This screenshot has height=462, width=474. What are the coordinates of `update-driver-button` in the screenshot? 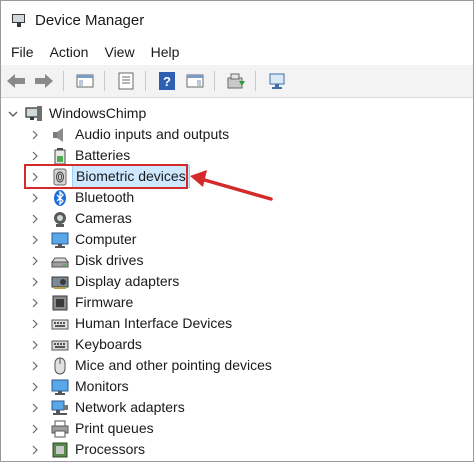 It's located at (236, 81).